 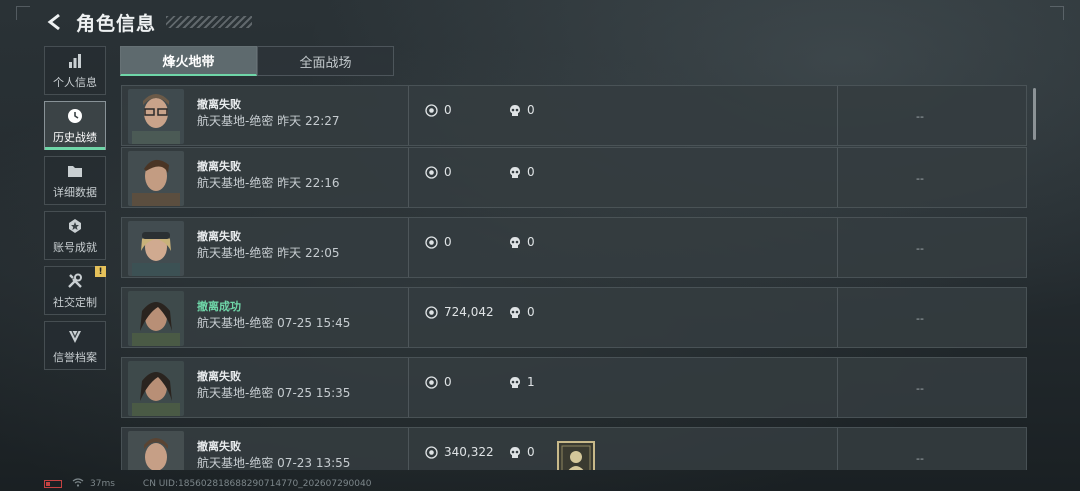 What do you see at coordinates (574, 317) in the screenshot?
I see `match-row: 撤离成功 航天基地-绝密 07-25 15:45 724,042 0 --` at bounding box center [574, 317].